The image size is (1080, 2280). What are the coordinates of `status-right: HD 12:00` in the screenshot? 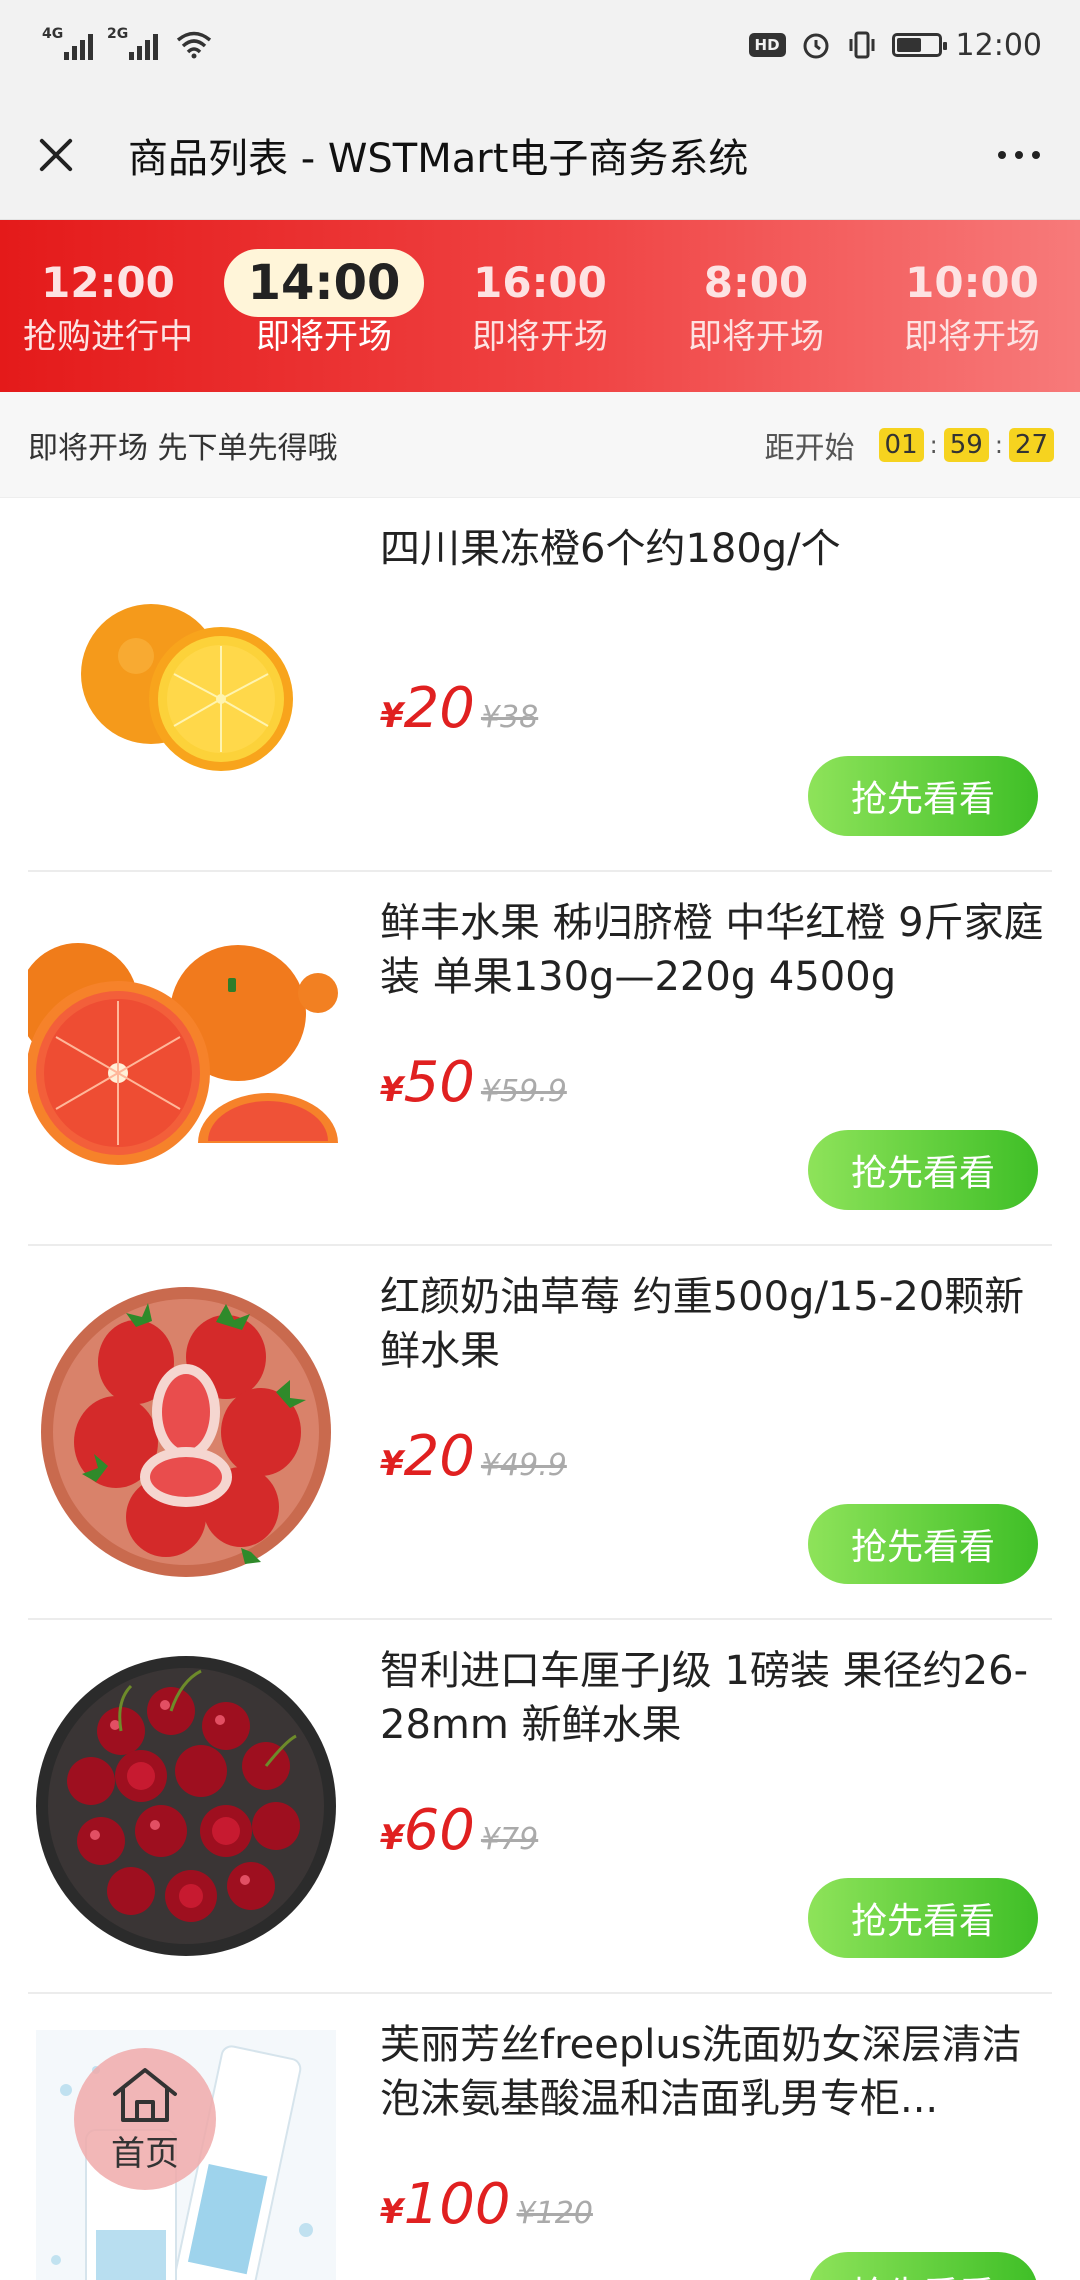 It's located at (895, 45).